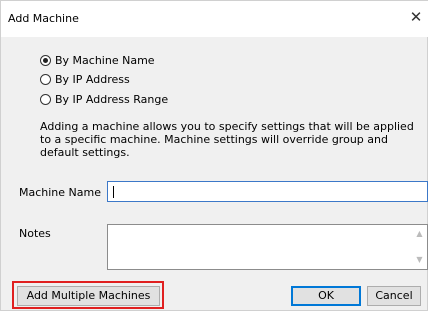 The width and height of the screenshot is (428, 311). I want to click on ok-button: OK, so click(326, 296).